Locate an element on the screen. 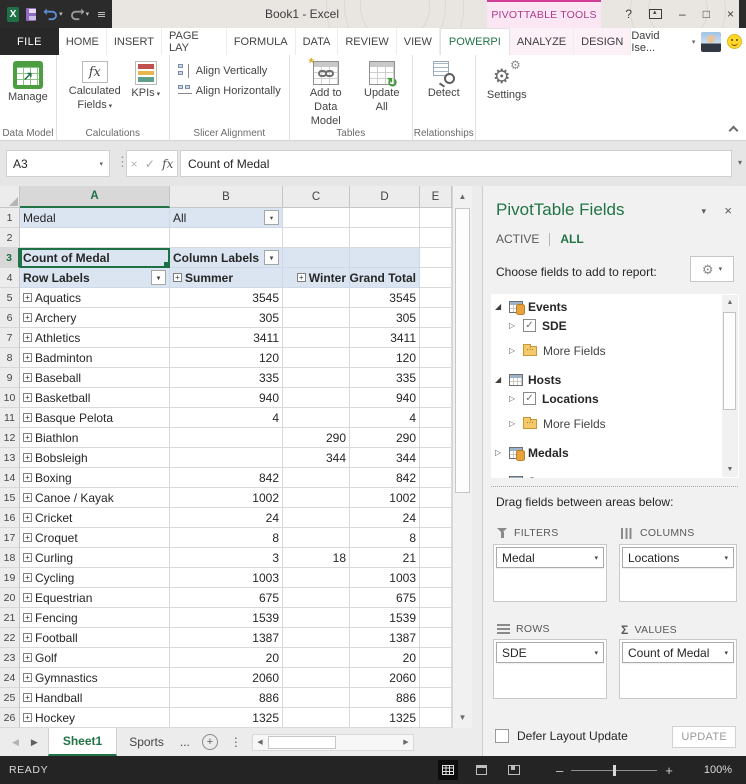 This screenshot has height=784, width=746. cell-C7 is located at coordinates (316, 338).